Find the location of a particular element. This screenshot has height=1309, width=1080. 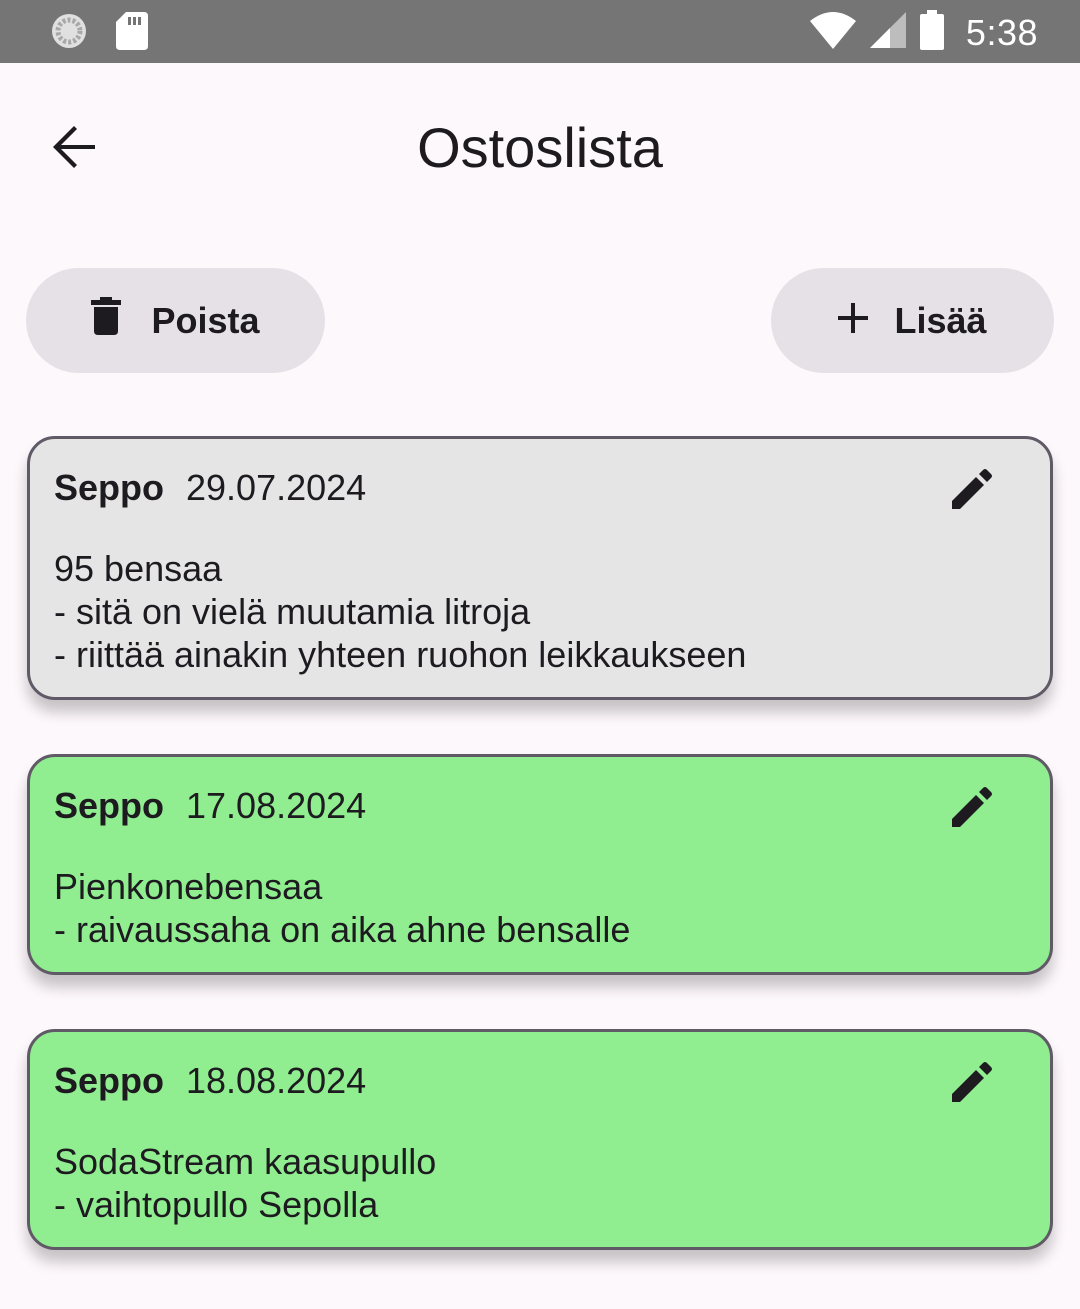

item-date: 18.08.2024 is located at coordinates (276, 1080).